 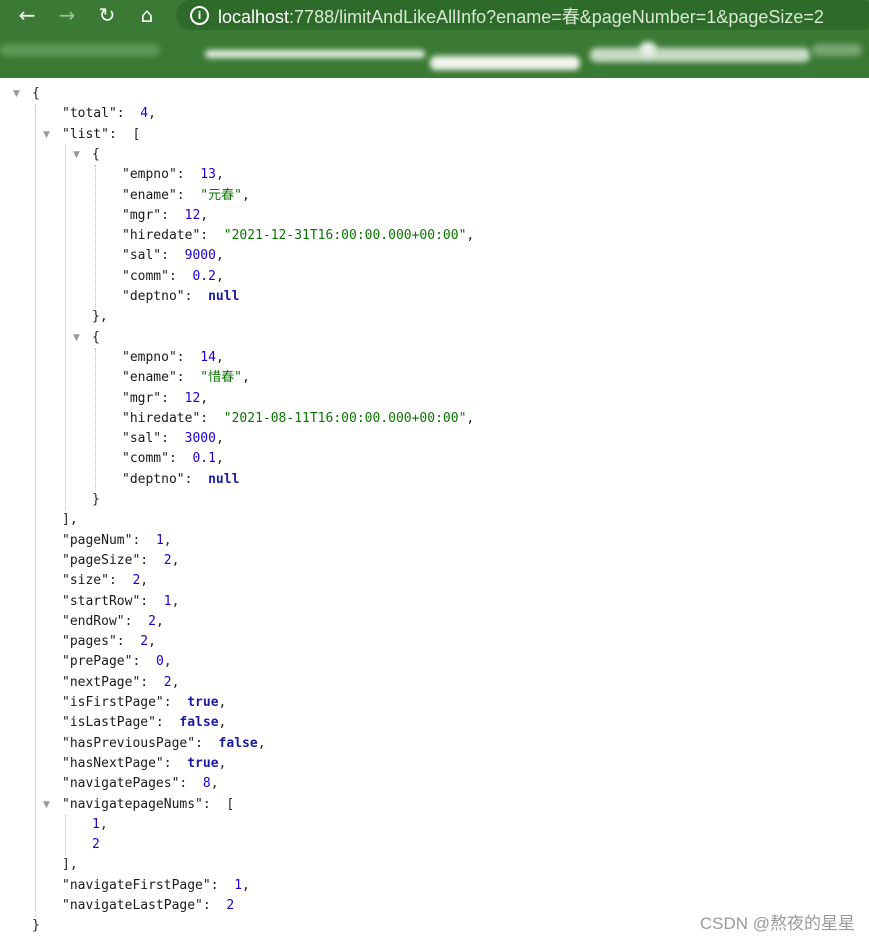 I want to click on json-line-comm: "comm": 0.2,, so click(x=173, y=277).